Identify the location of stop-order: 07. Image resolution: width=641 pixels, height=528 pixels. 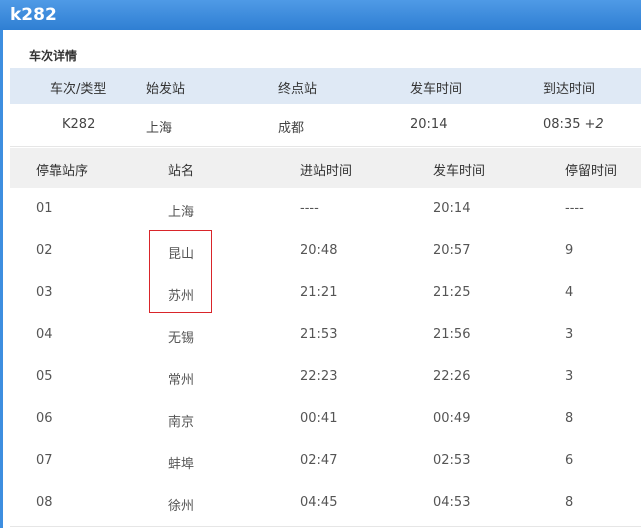
(44, 460).